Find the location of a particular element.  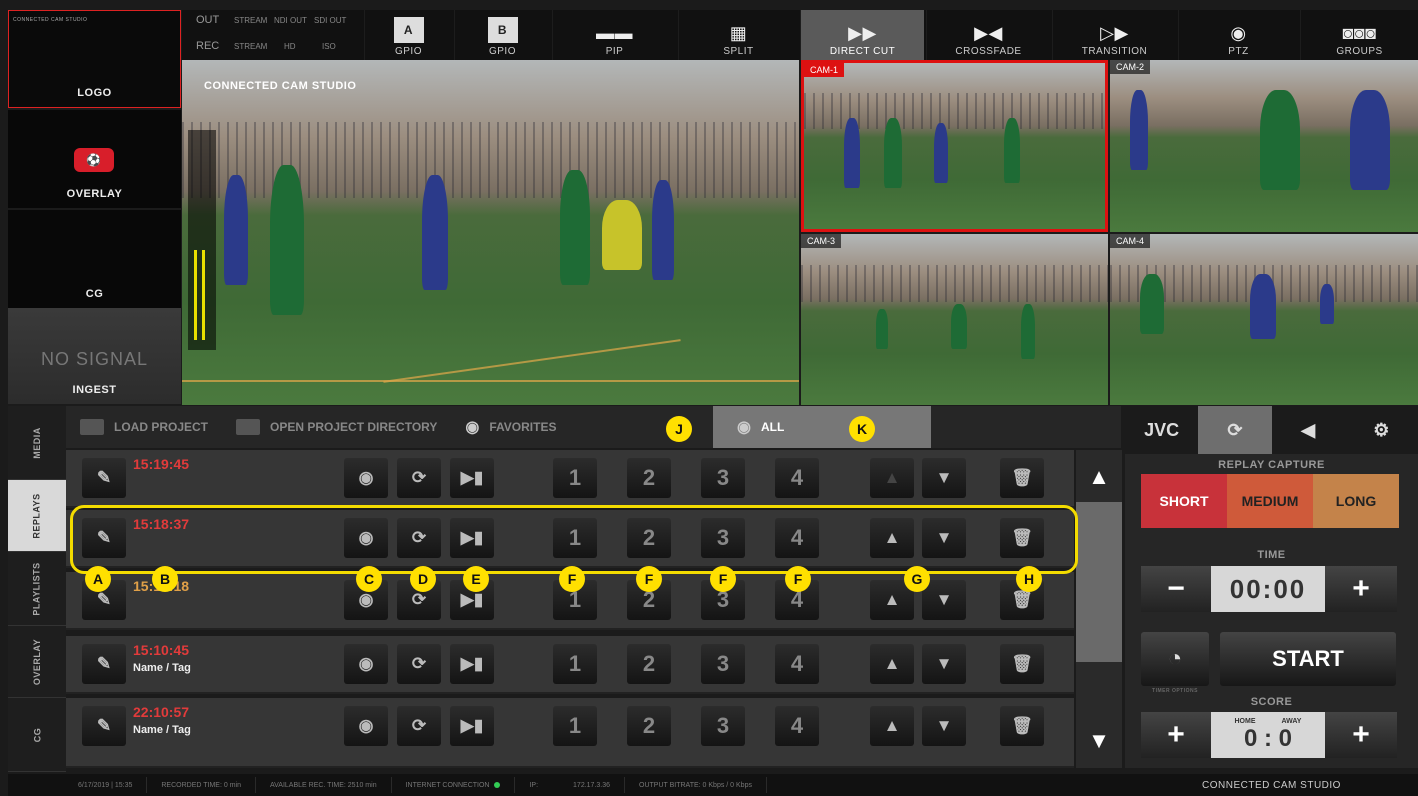

short-capture-button: SHORT is located at coordinates (1184, 501).